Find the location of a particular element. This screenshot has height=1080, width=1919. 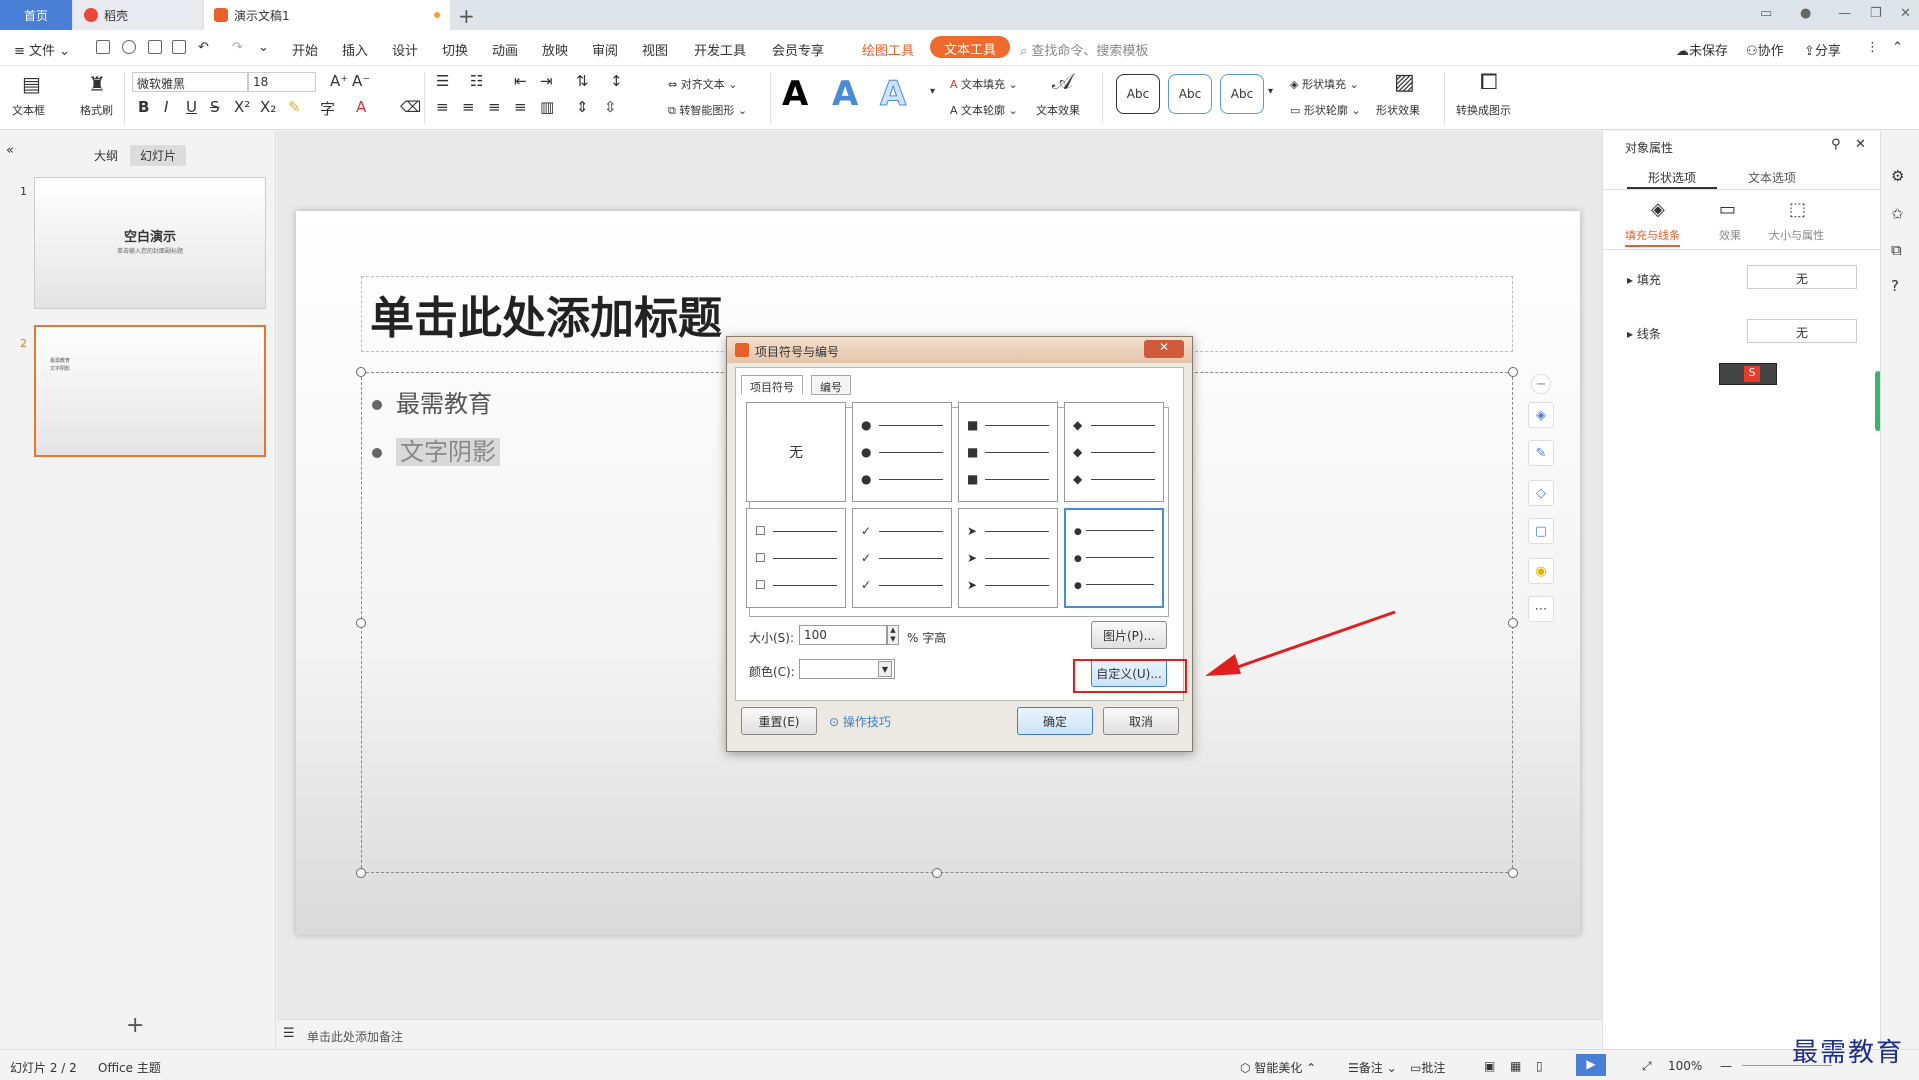

shape-fill-button: ◈ 形状填充 ⌄ is located at coordinates (1324, 84).